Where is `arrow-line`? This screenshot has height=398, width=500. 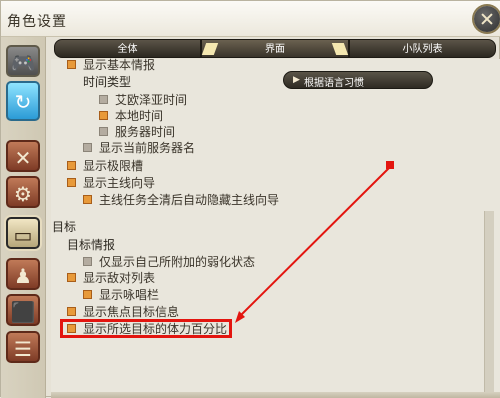 arrow-line is located at coordinates (314, 242).